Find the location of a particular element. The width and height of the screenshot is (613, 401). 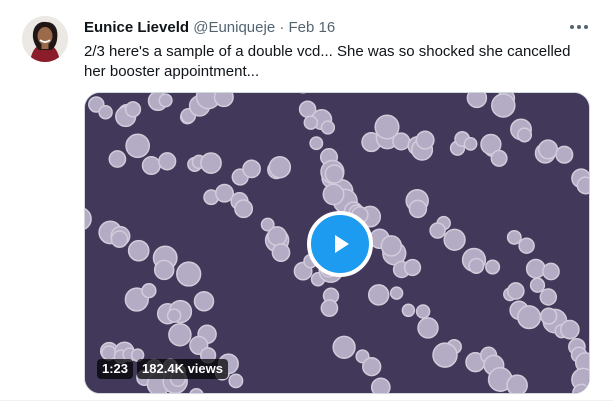

author-handle: @Euniqueje is located at coordinates (234, 27).